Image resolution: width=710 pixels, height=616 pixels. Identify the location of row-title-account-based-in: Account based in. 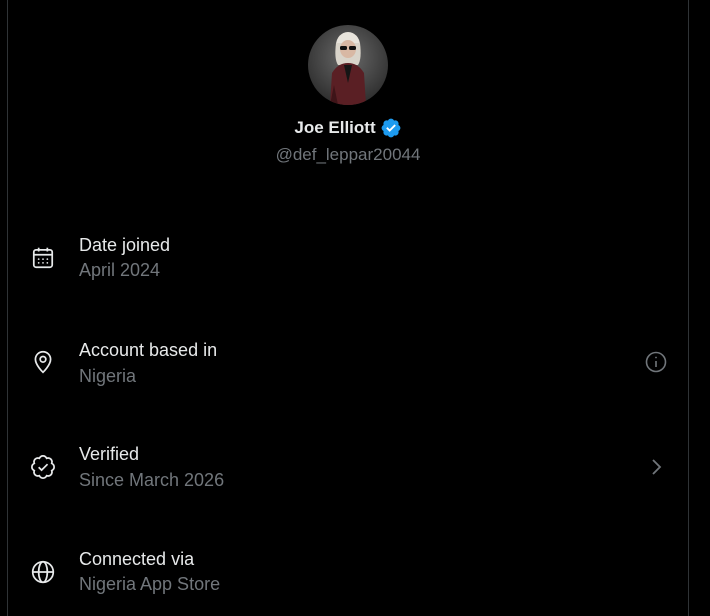
(148, 350).